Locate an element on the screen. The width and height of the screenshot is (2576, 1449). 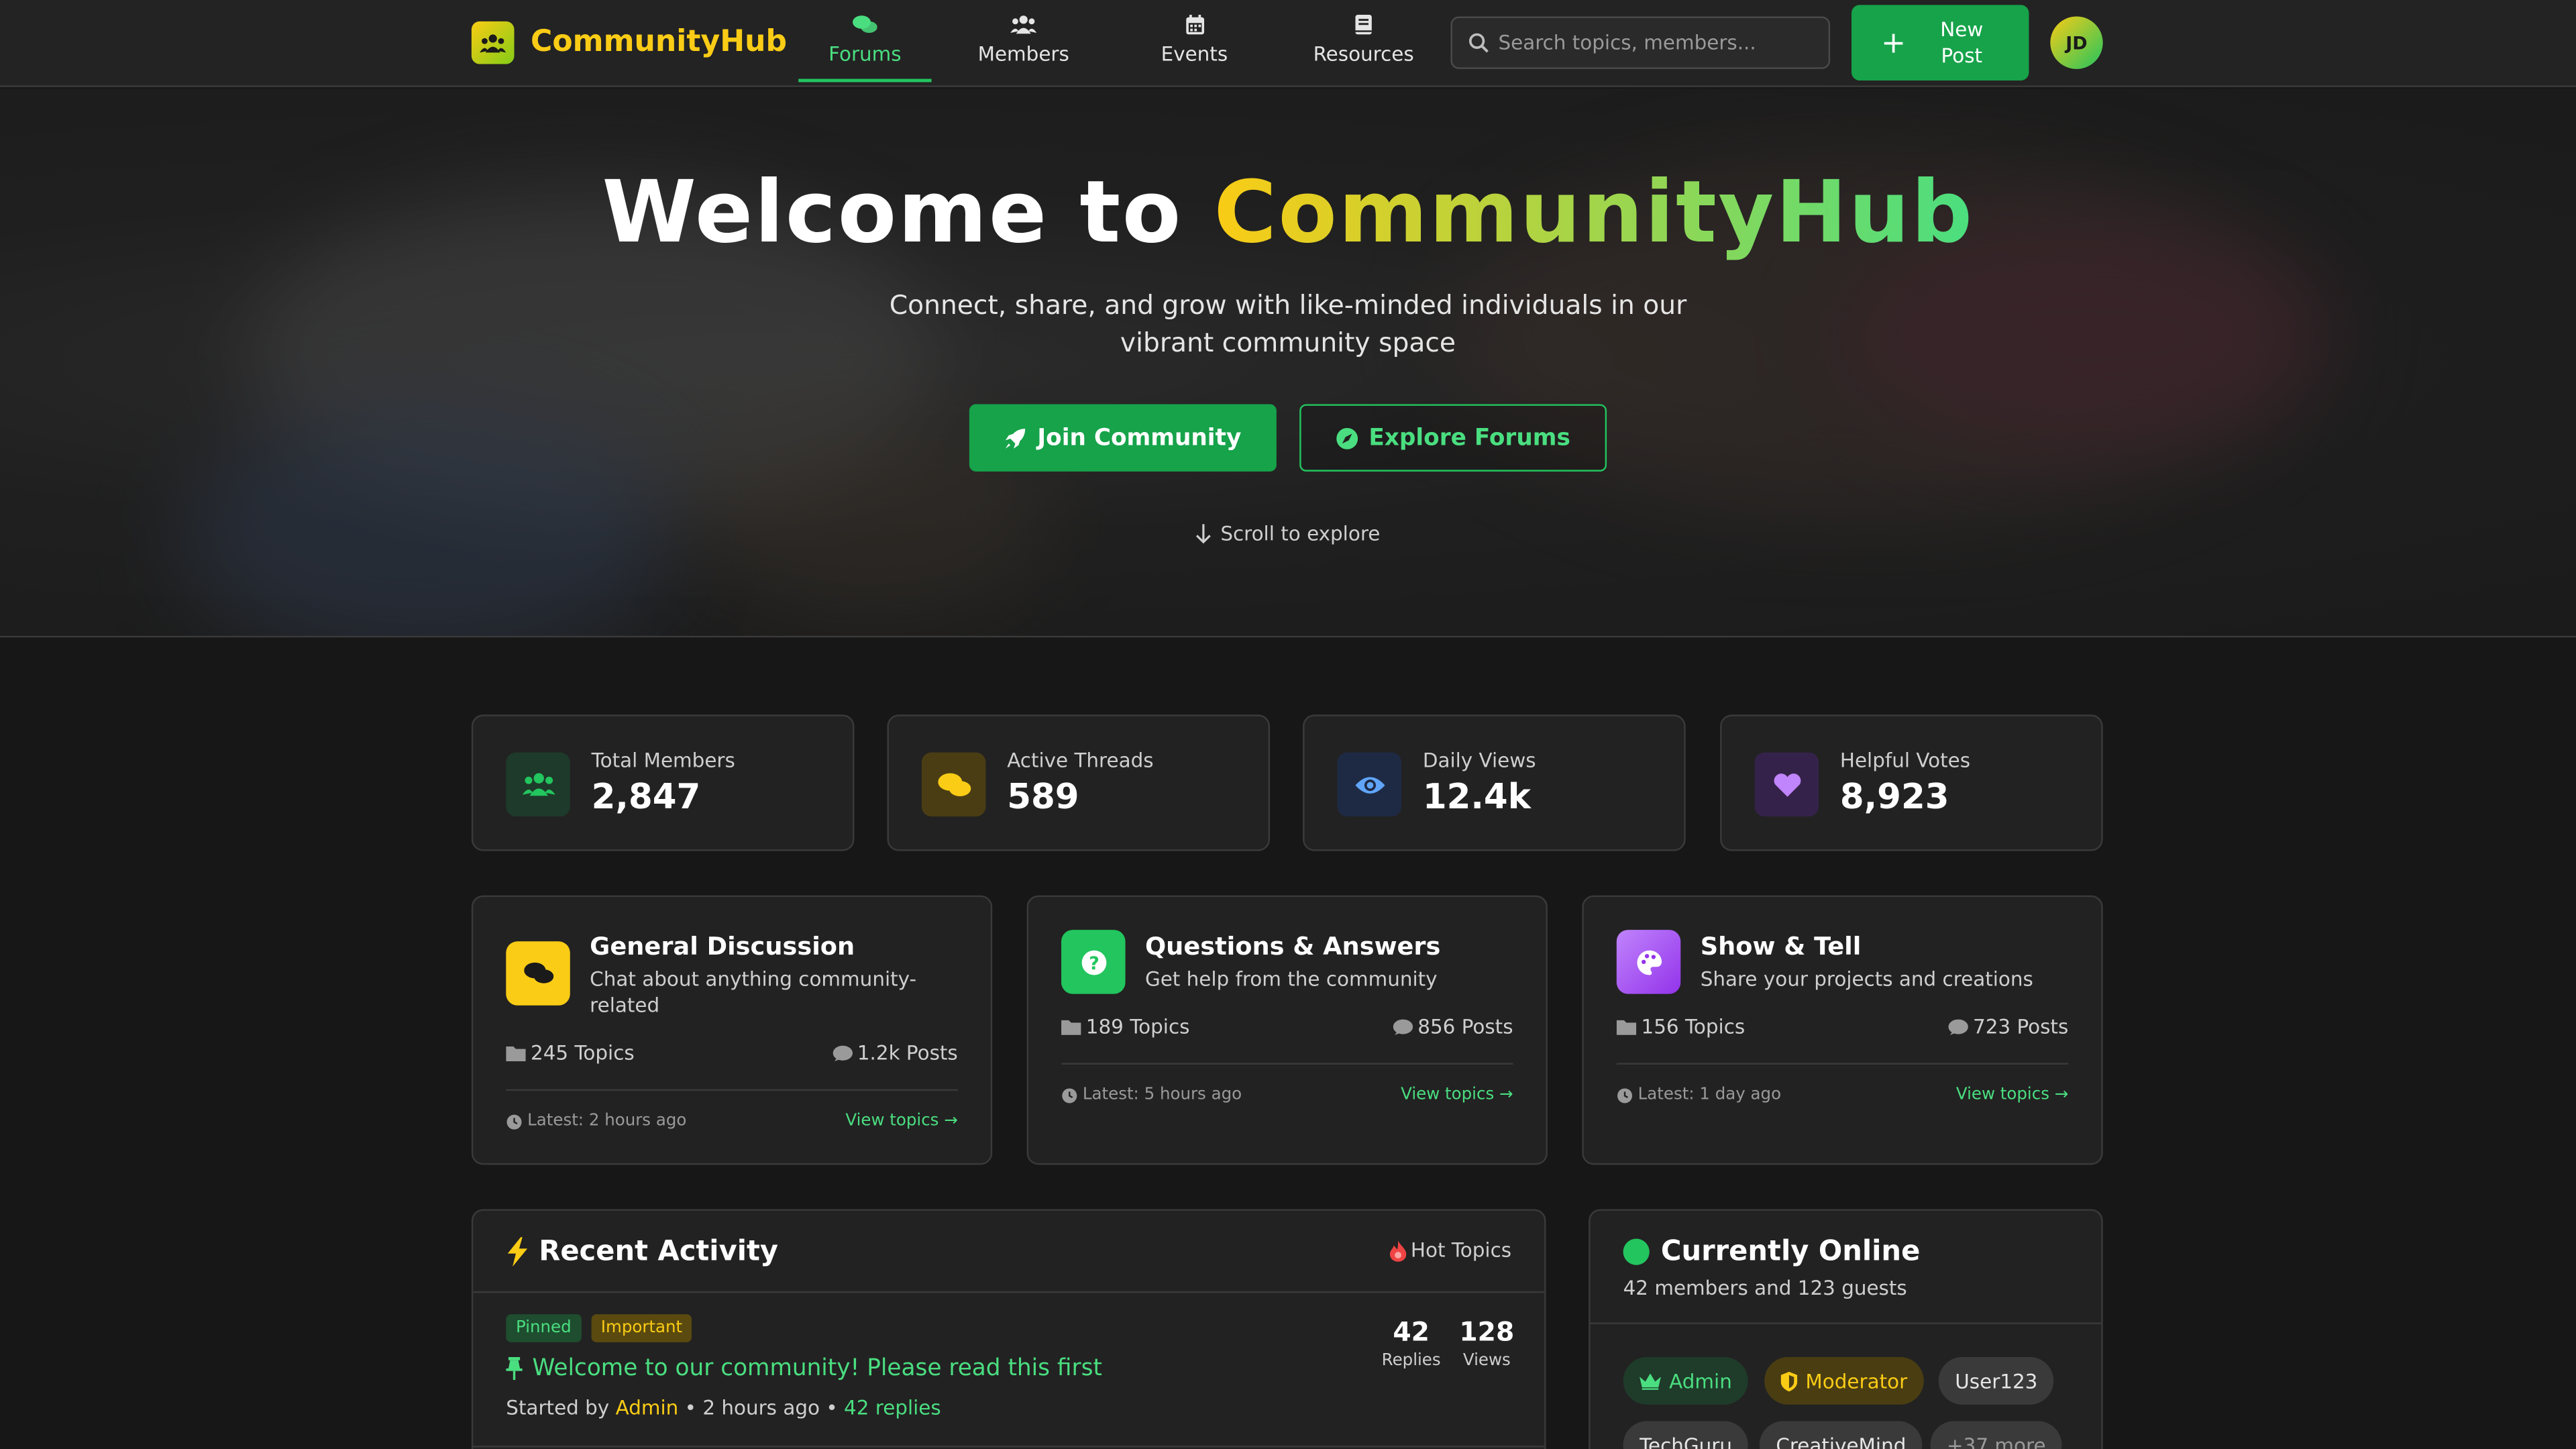
online-user-admin: Admin is located at coordinates (1686, 1380).